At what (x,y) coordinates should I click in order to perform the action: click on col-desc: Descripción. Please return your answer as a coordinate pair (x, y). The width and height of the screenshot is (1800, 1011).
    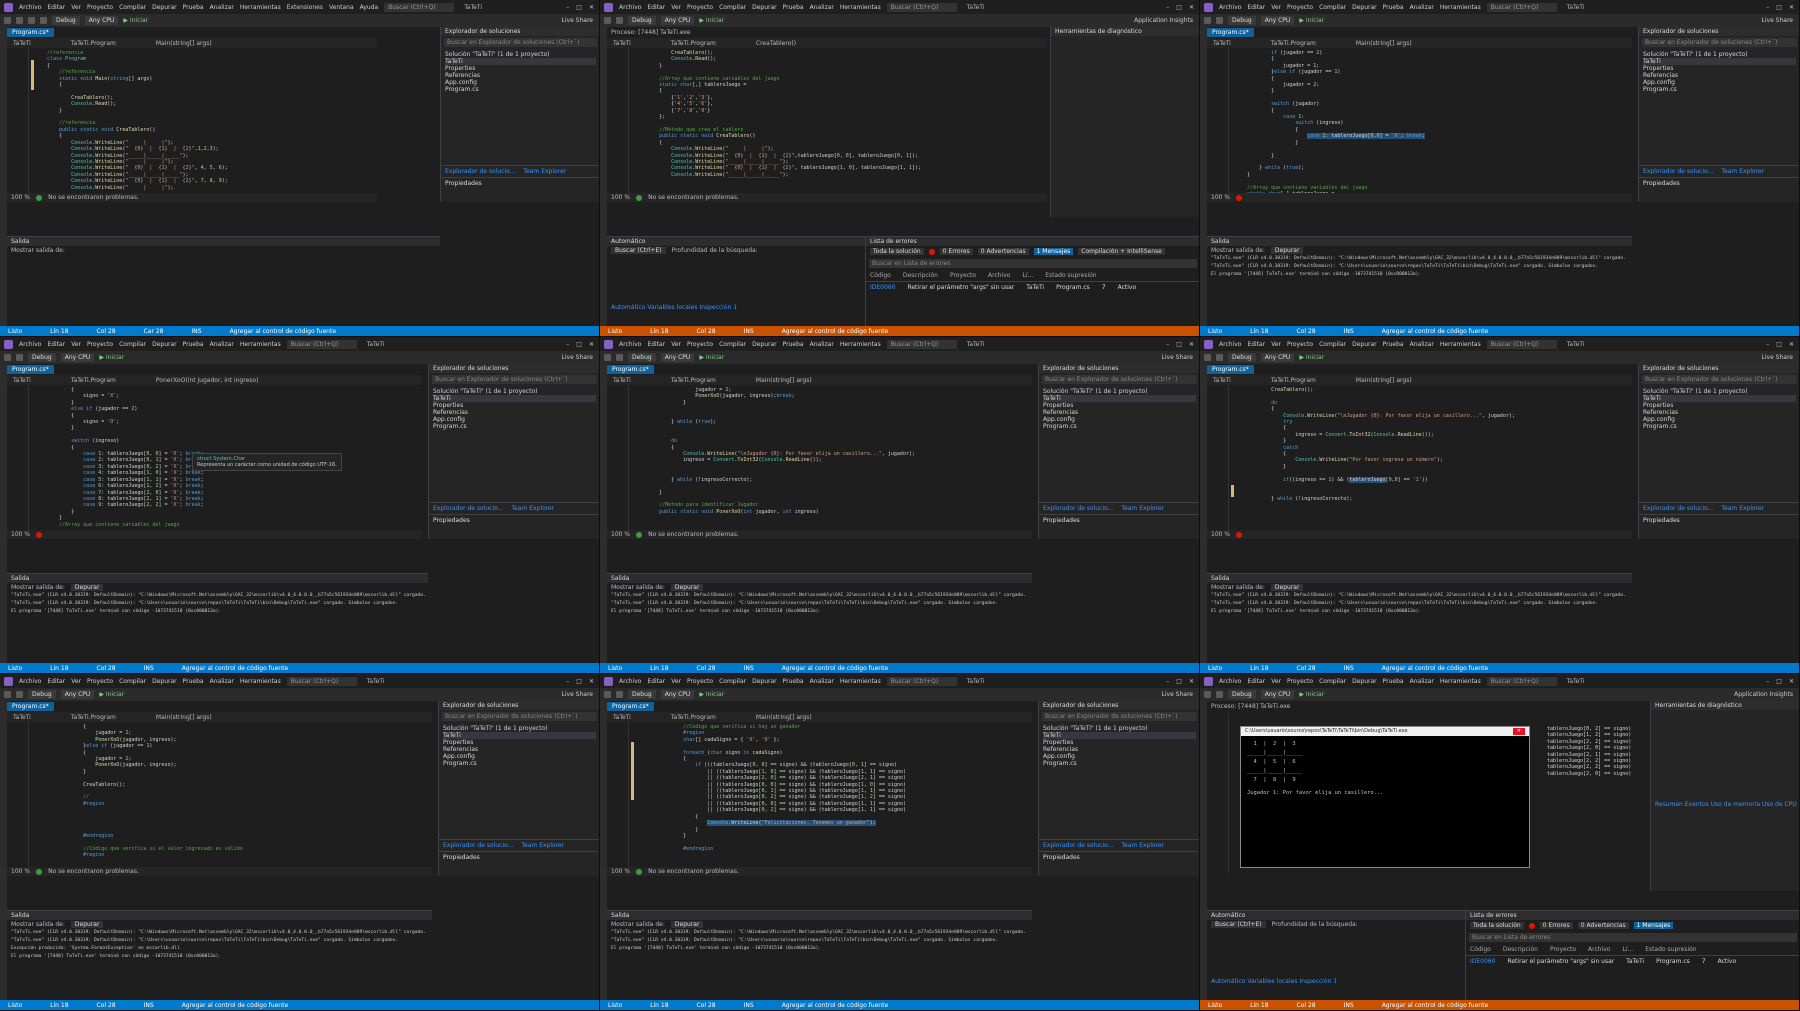
    Looking at the image, I should click on (1520, 949).